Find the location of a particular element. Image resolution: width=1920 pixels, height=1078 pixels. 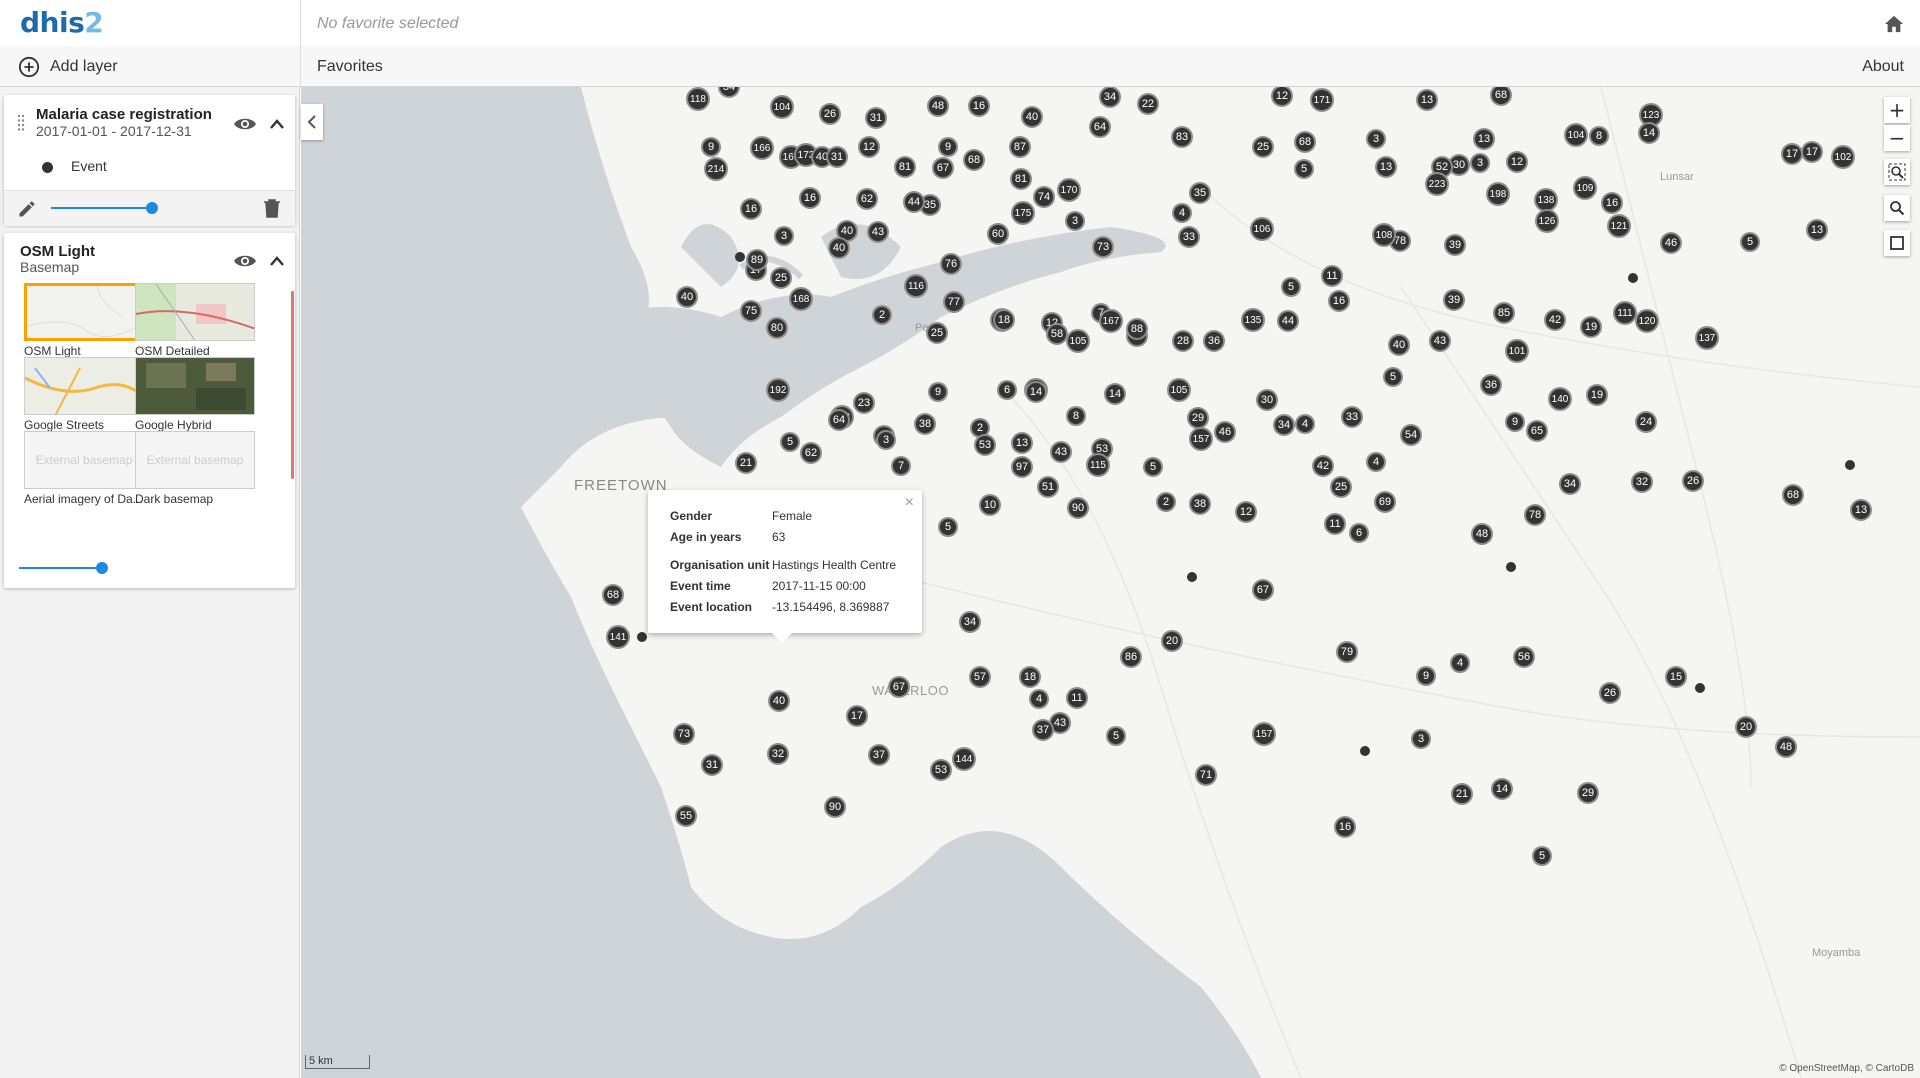

collapse-panel-button is located at coordinates (312, 122).